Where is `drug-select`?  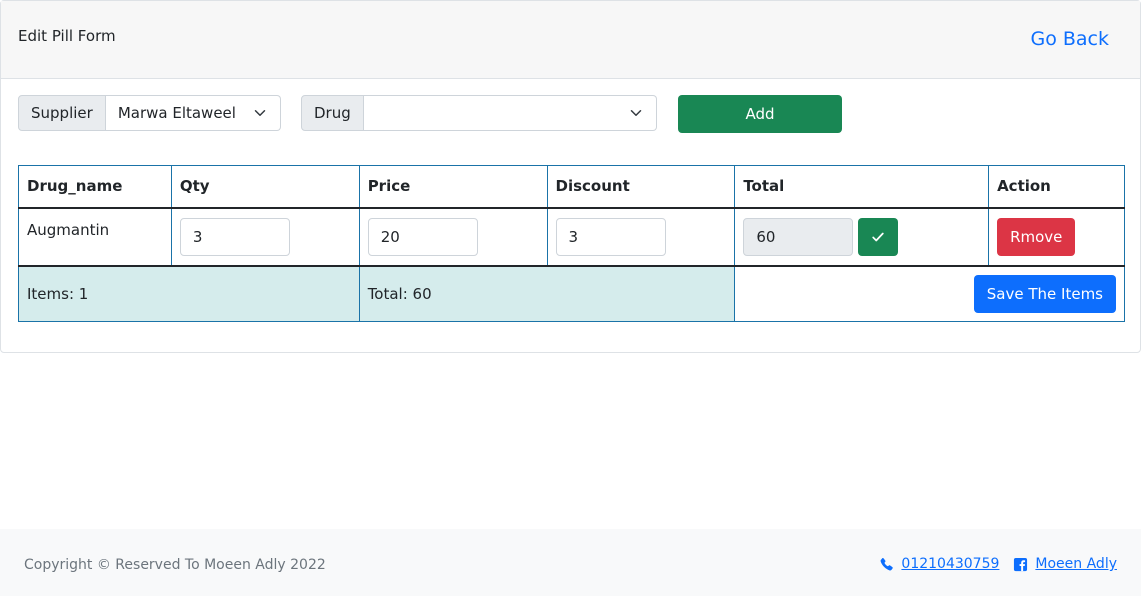
drug-select is located at coordinates (510, 113).